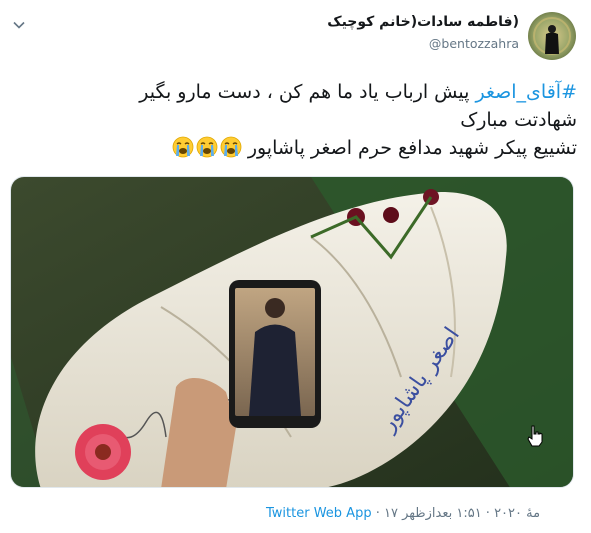 The height and width of the screenshot is (533, 591). What do you see at coordinates (474, 43) in the screenshot?
I see `author-handle: @bentozzahra` at bounding box center [474, 43].